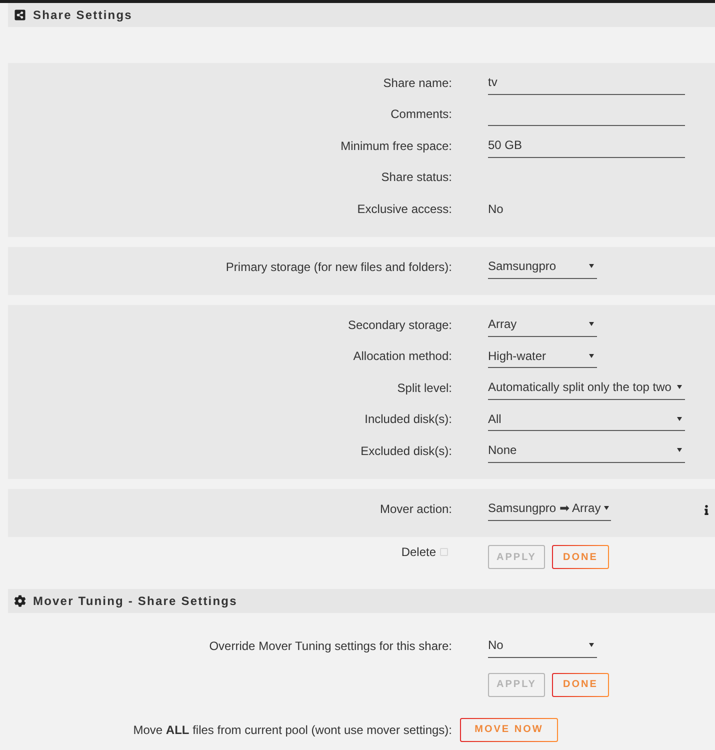 This screenshot has height=750, width=715. Describe the element at coordinates (586, 419) in the screenshot. I see `dropdown: All` at that location.